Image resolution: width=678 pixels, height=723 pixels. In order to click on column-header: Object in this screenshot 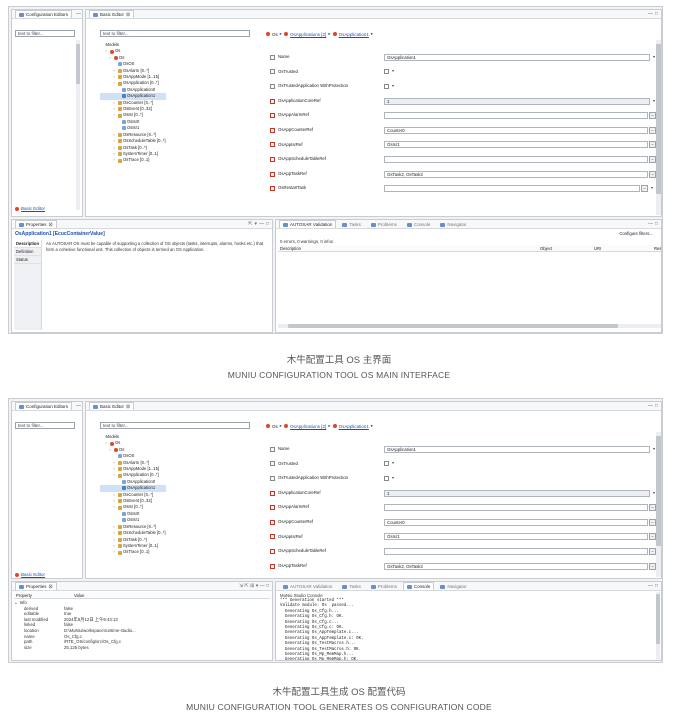, I will do `click(546, 248)`.